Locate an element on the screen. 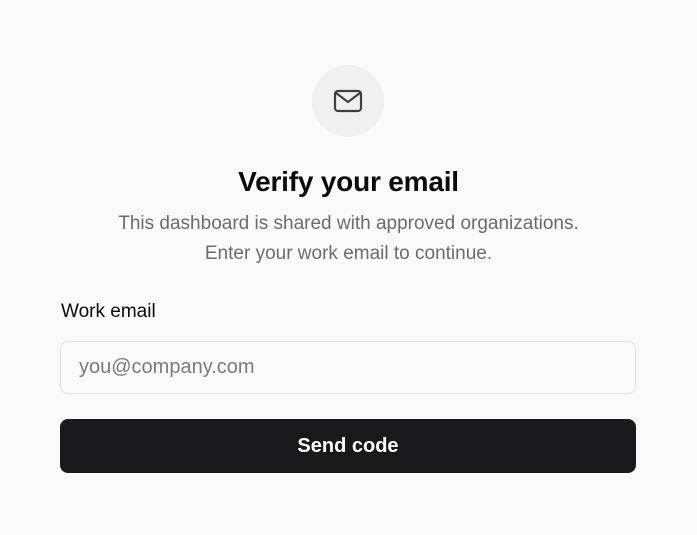 The height and width of the screenshot is (535, 697). email-field is located at coordinates (348, 367).